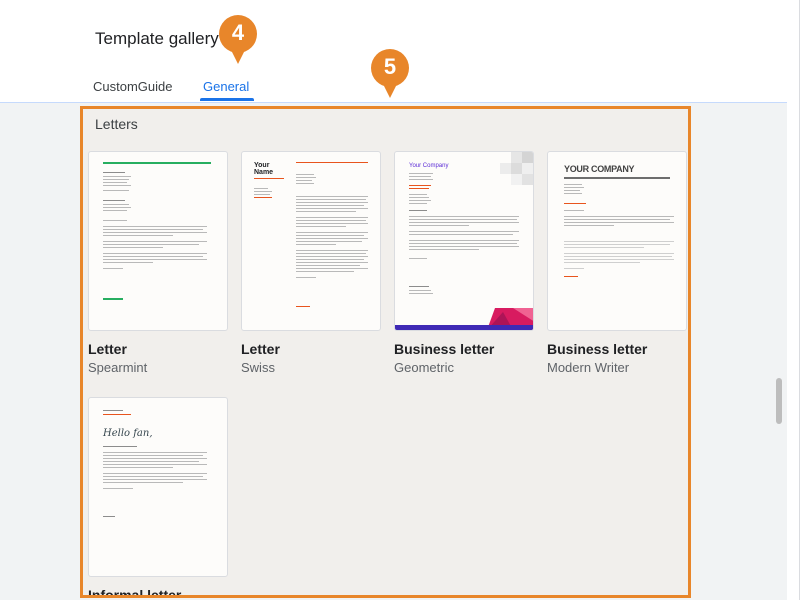 Image resolution: width=800 pixels, height=600 pixels. I want to click on template-thumbnail: YOUR COMPANY, so click(617, 241).